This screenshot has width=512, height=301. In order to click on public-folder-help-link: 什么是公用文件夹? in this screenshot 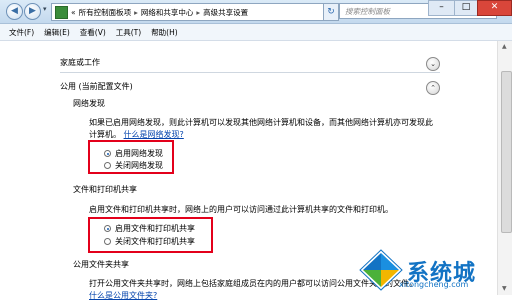, I will do `click(123, 295)`.